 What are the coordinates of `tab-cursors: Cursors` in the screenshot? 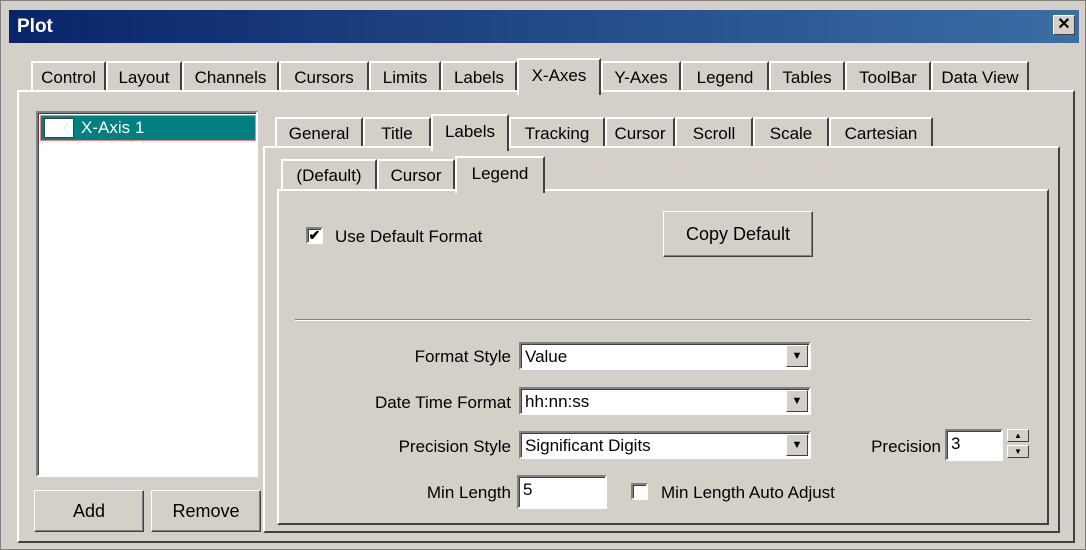 It's located at (324, 77).